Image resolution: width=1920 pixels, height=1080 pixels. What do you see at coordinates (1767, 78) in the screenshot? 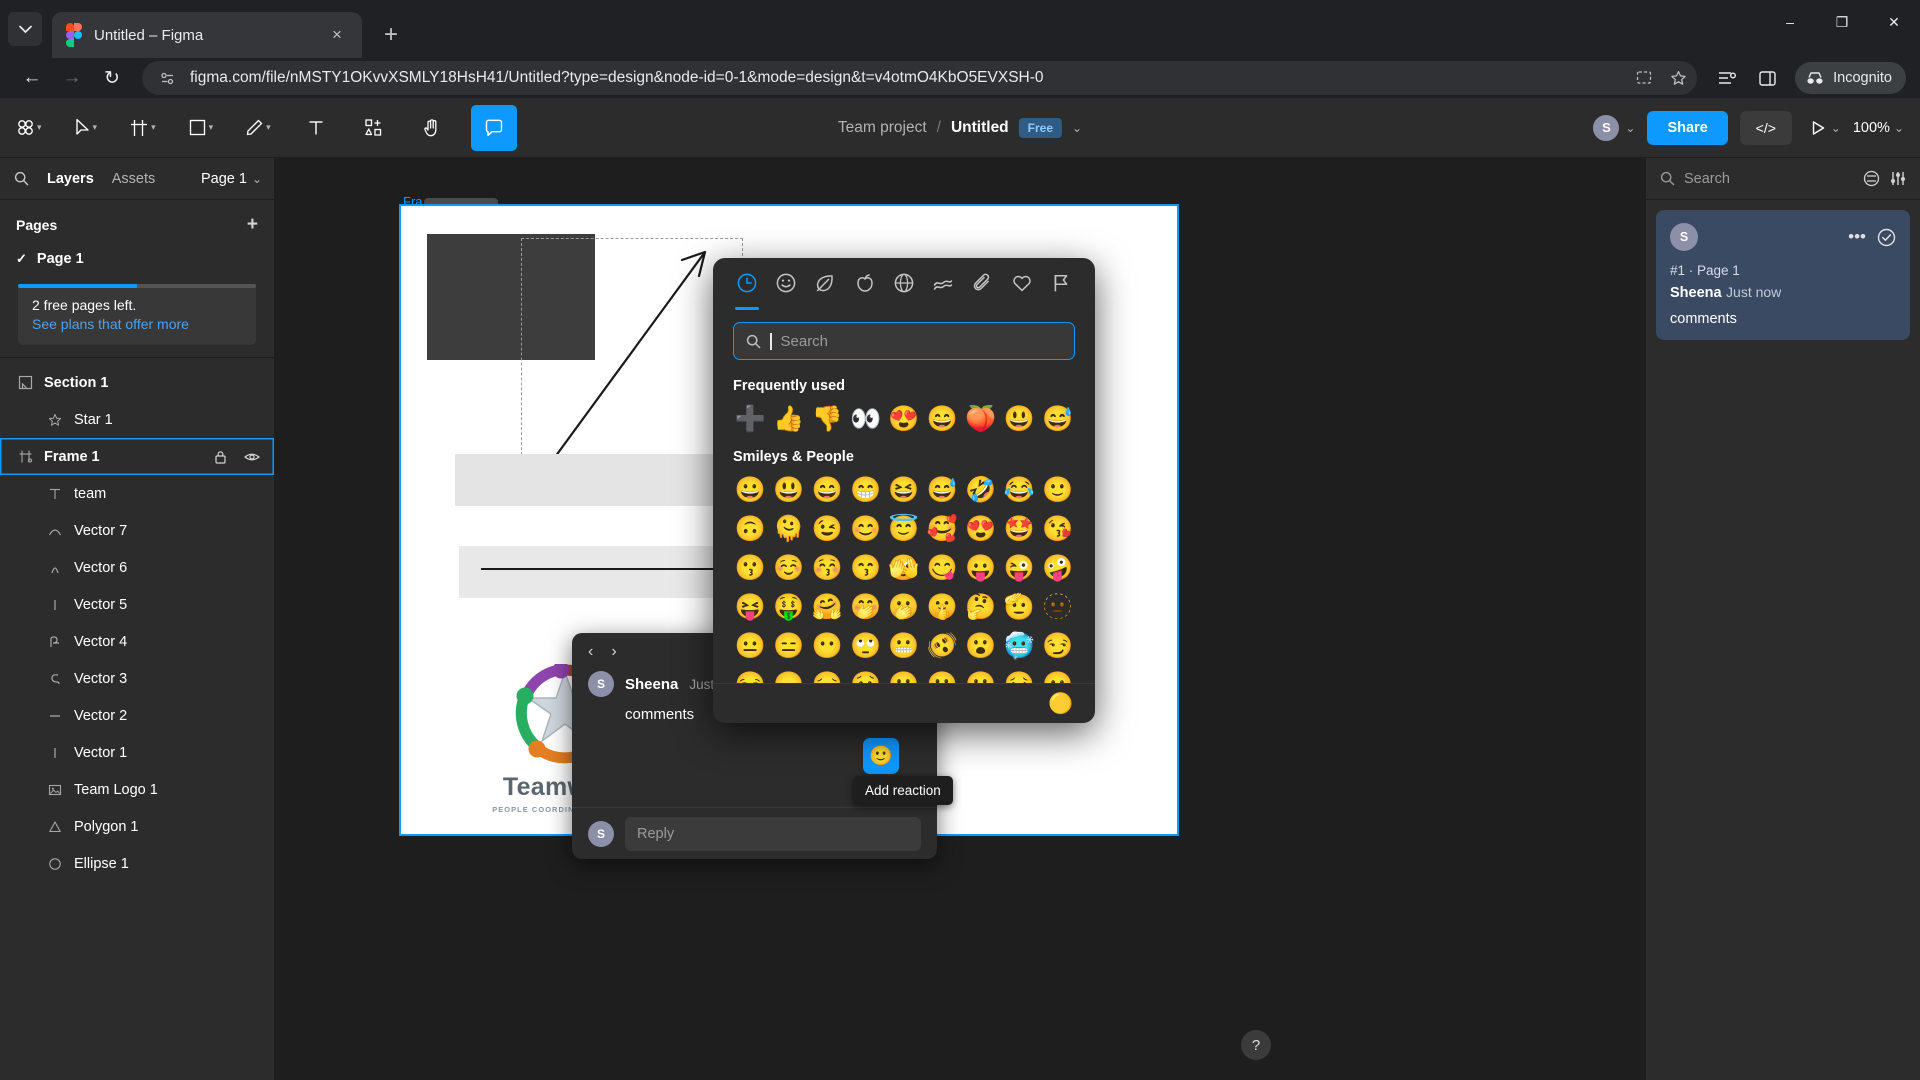
I see `side-panel-icon` at bounding box center [1767, 78].